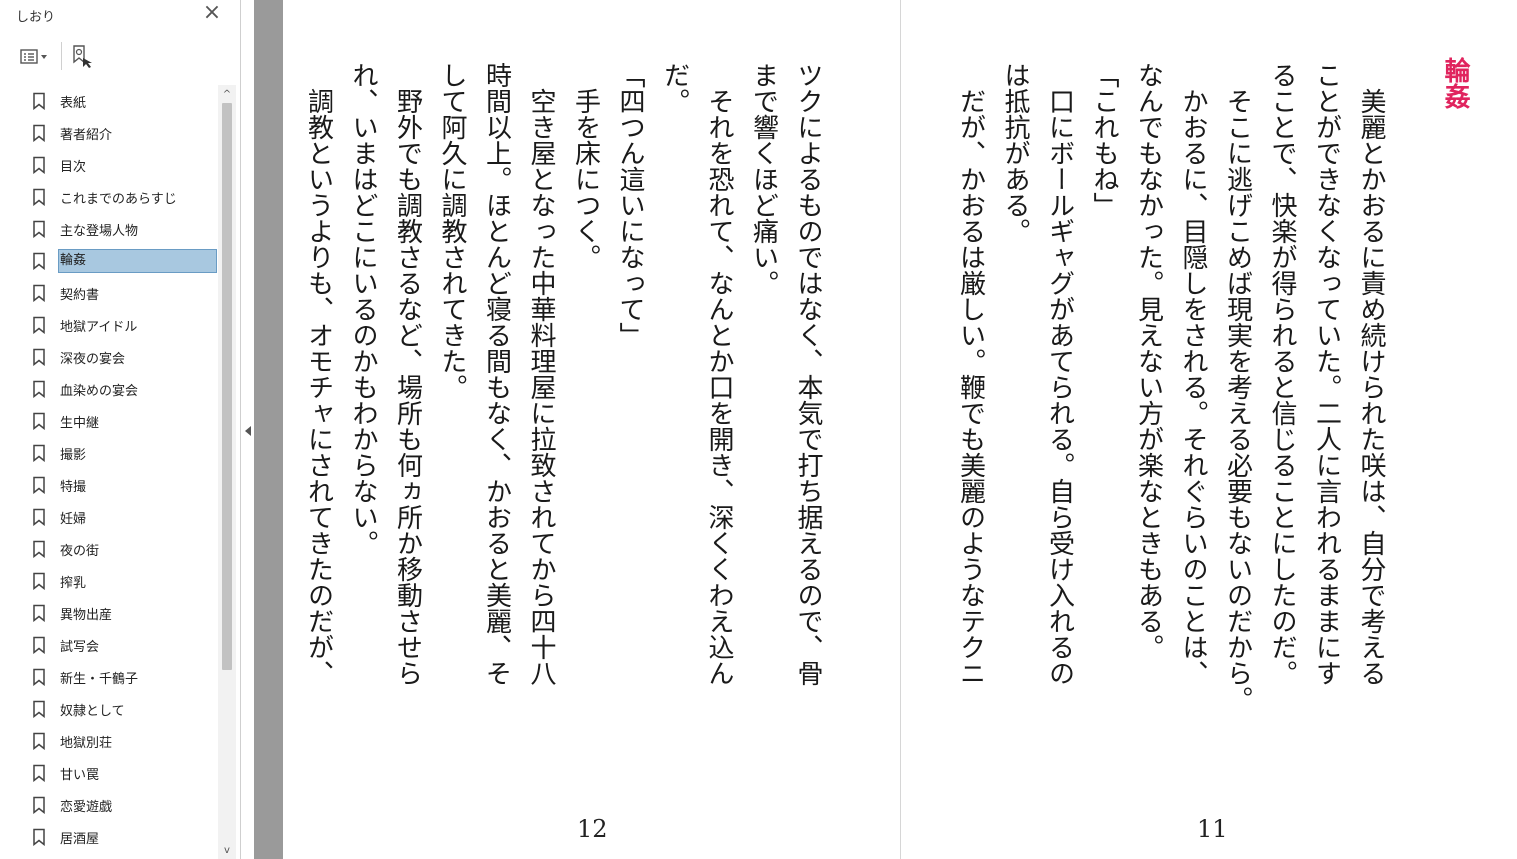  I want to click on scroll-up-arrow: ^, so click(227, 95).